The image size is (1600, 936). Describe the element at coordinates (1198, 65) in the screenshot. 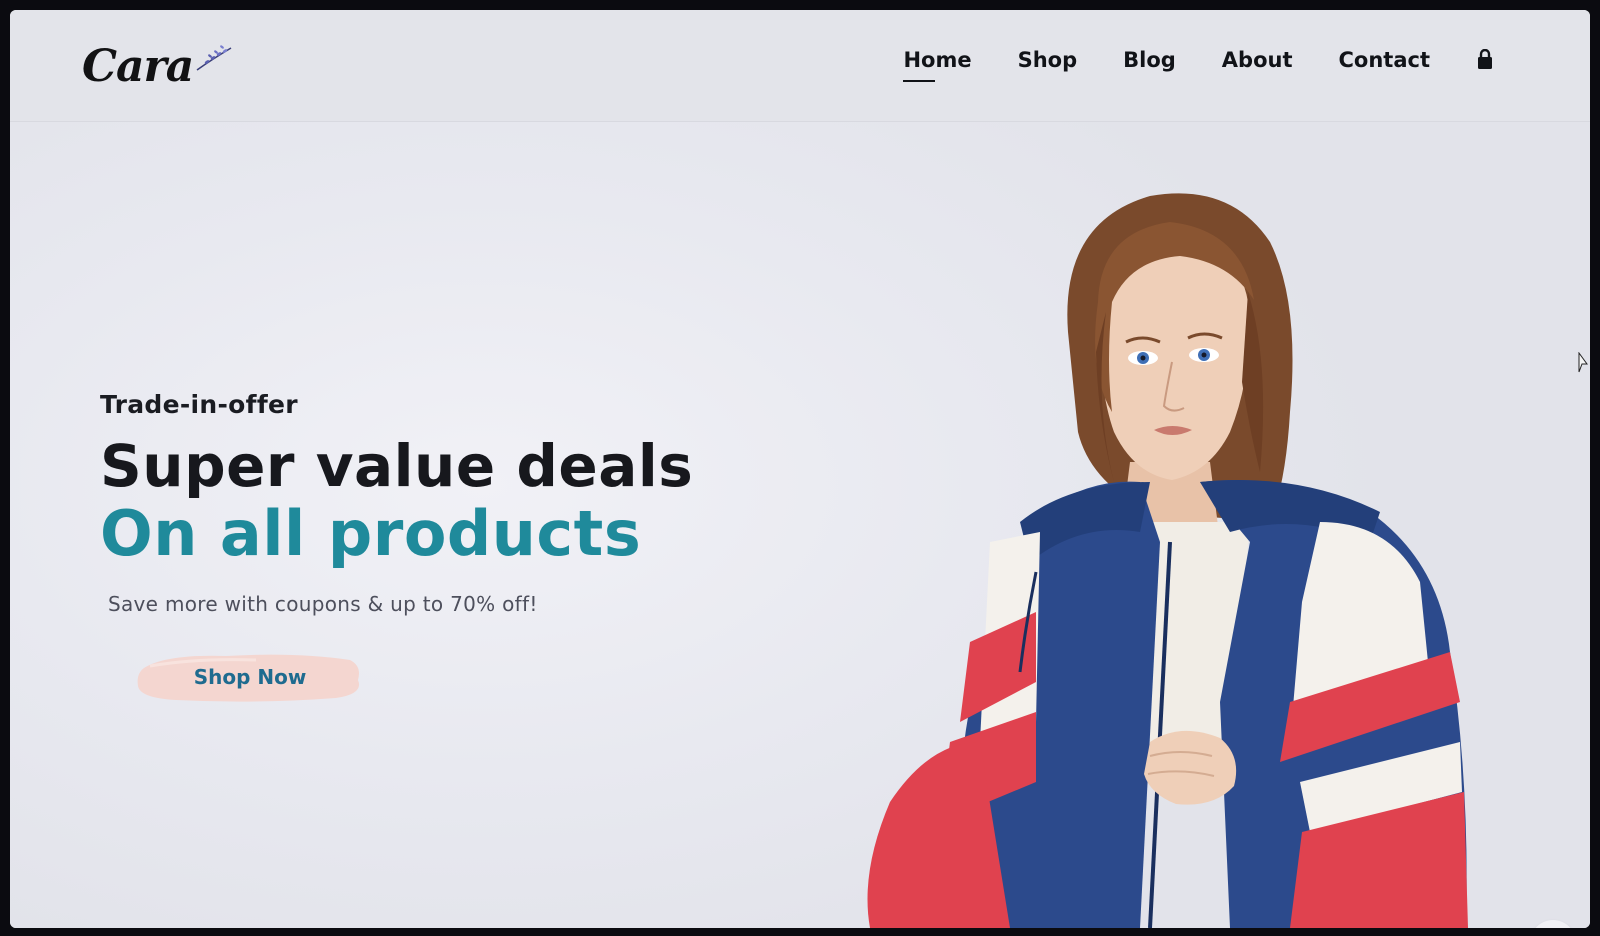

I see `main-nav: Home Shop Blog About Contact` at that location.